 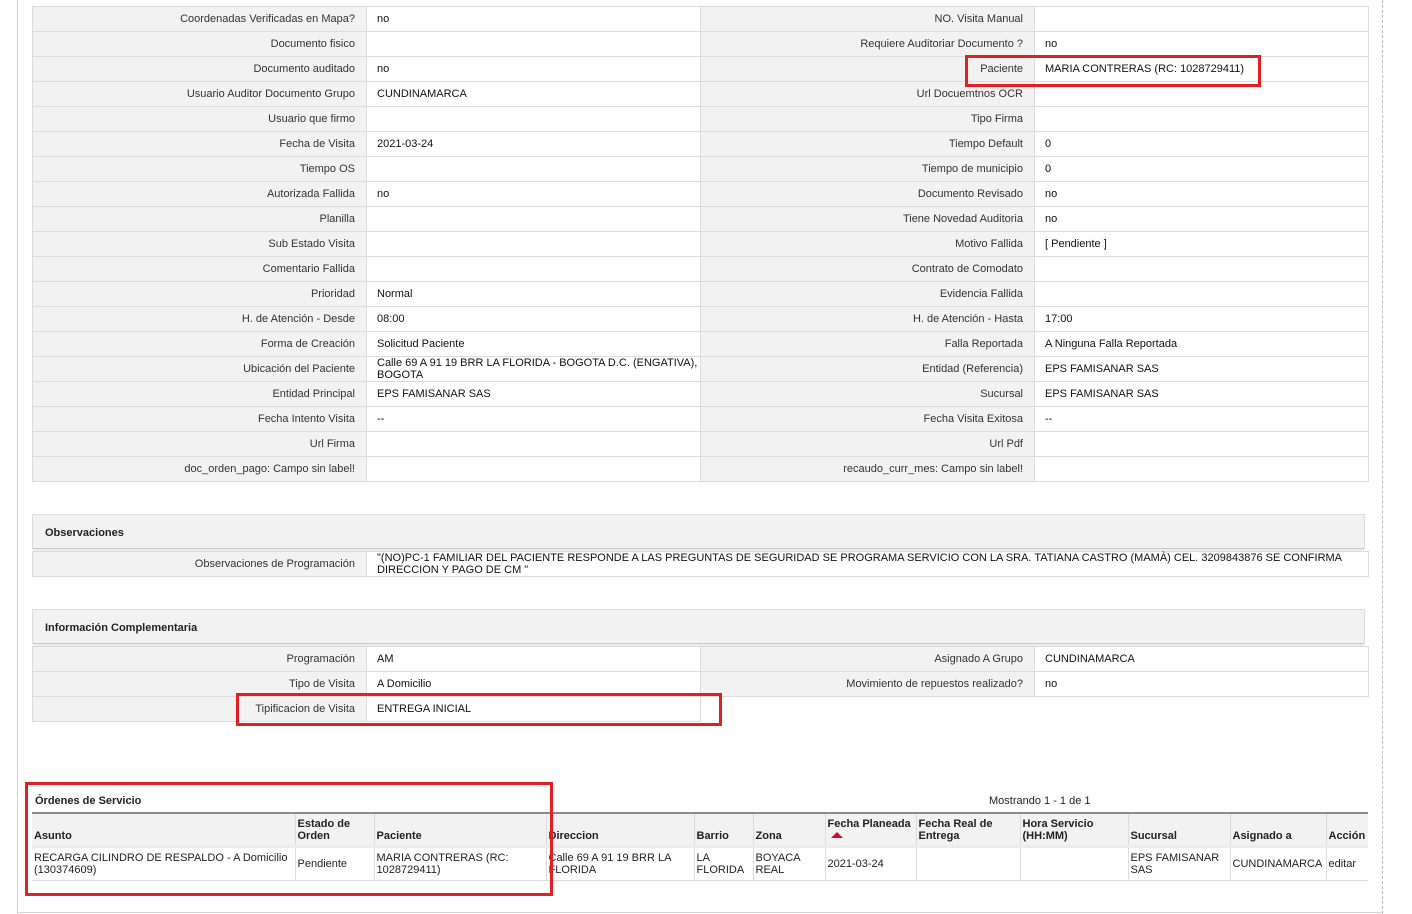 What do you see at coordinates (1073, 830) in the screenshot?
I see `col-header-hora-servicio: Hora Servicio (HH:MM)` at bounding box center [1073, 830].